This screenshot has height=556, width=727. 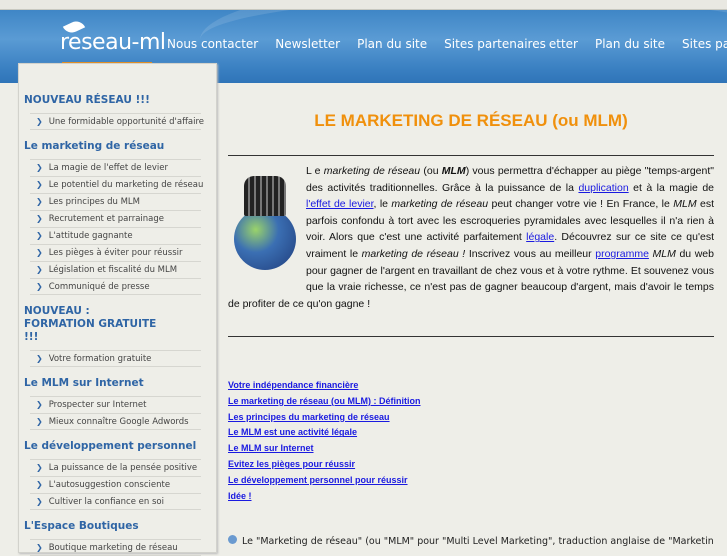 I want to click on content-link: Le développement personnel pour réussir, so click(x=324, y=481).